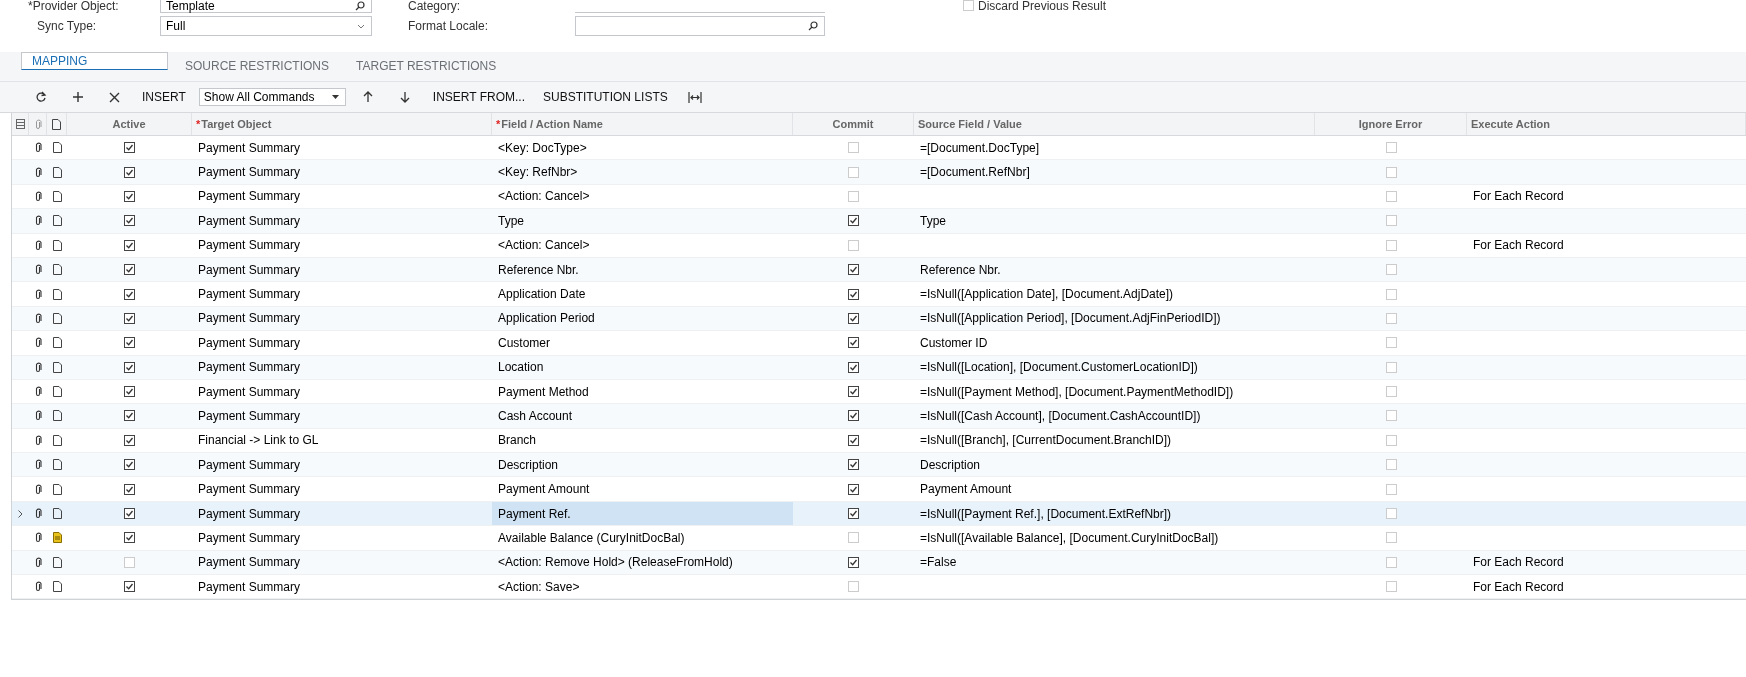 This screenshot has height=677, width=1746. Describe the element at coordinates (20, 513) in the screenshot. I see `row-pointer-icon` at that location.